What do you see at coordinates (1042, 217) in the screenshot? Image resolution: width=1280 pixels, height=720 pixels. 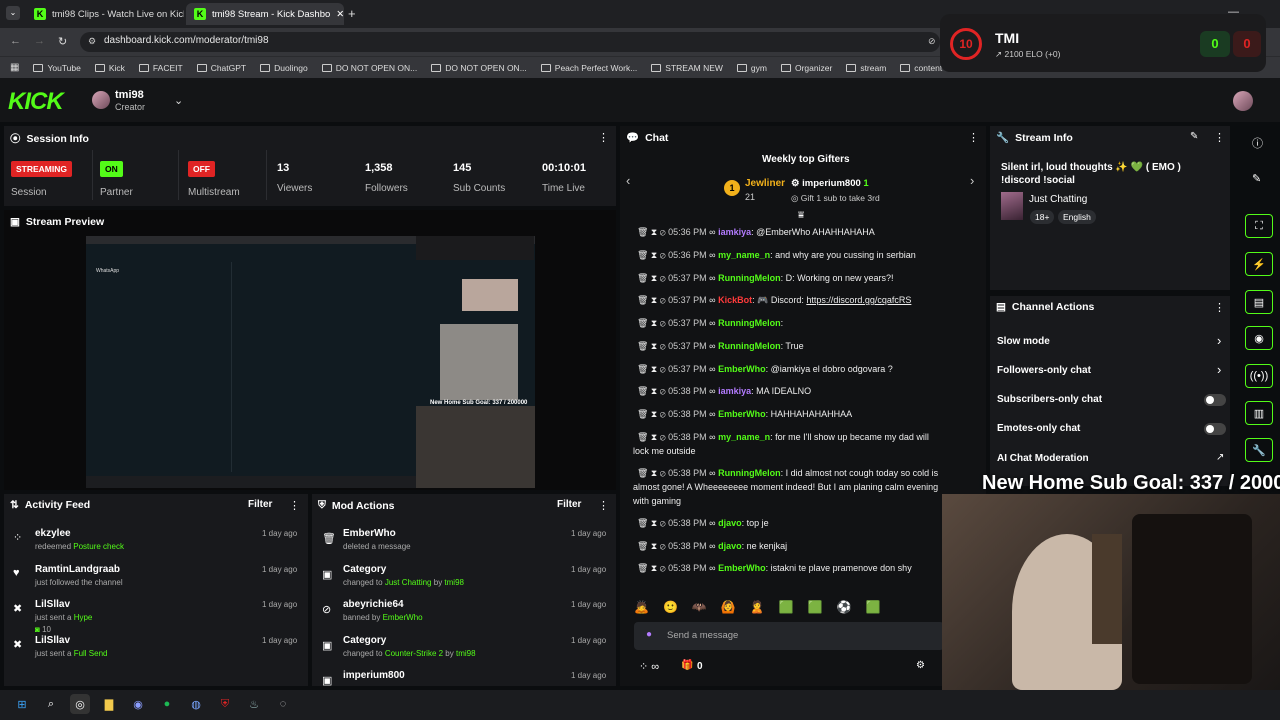 I see `tag-18plus: 18+` at bounding box center [1042, 217].